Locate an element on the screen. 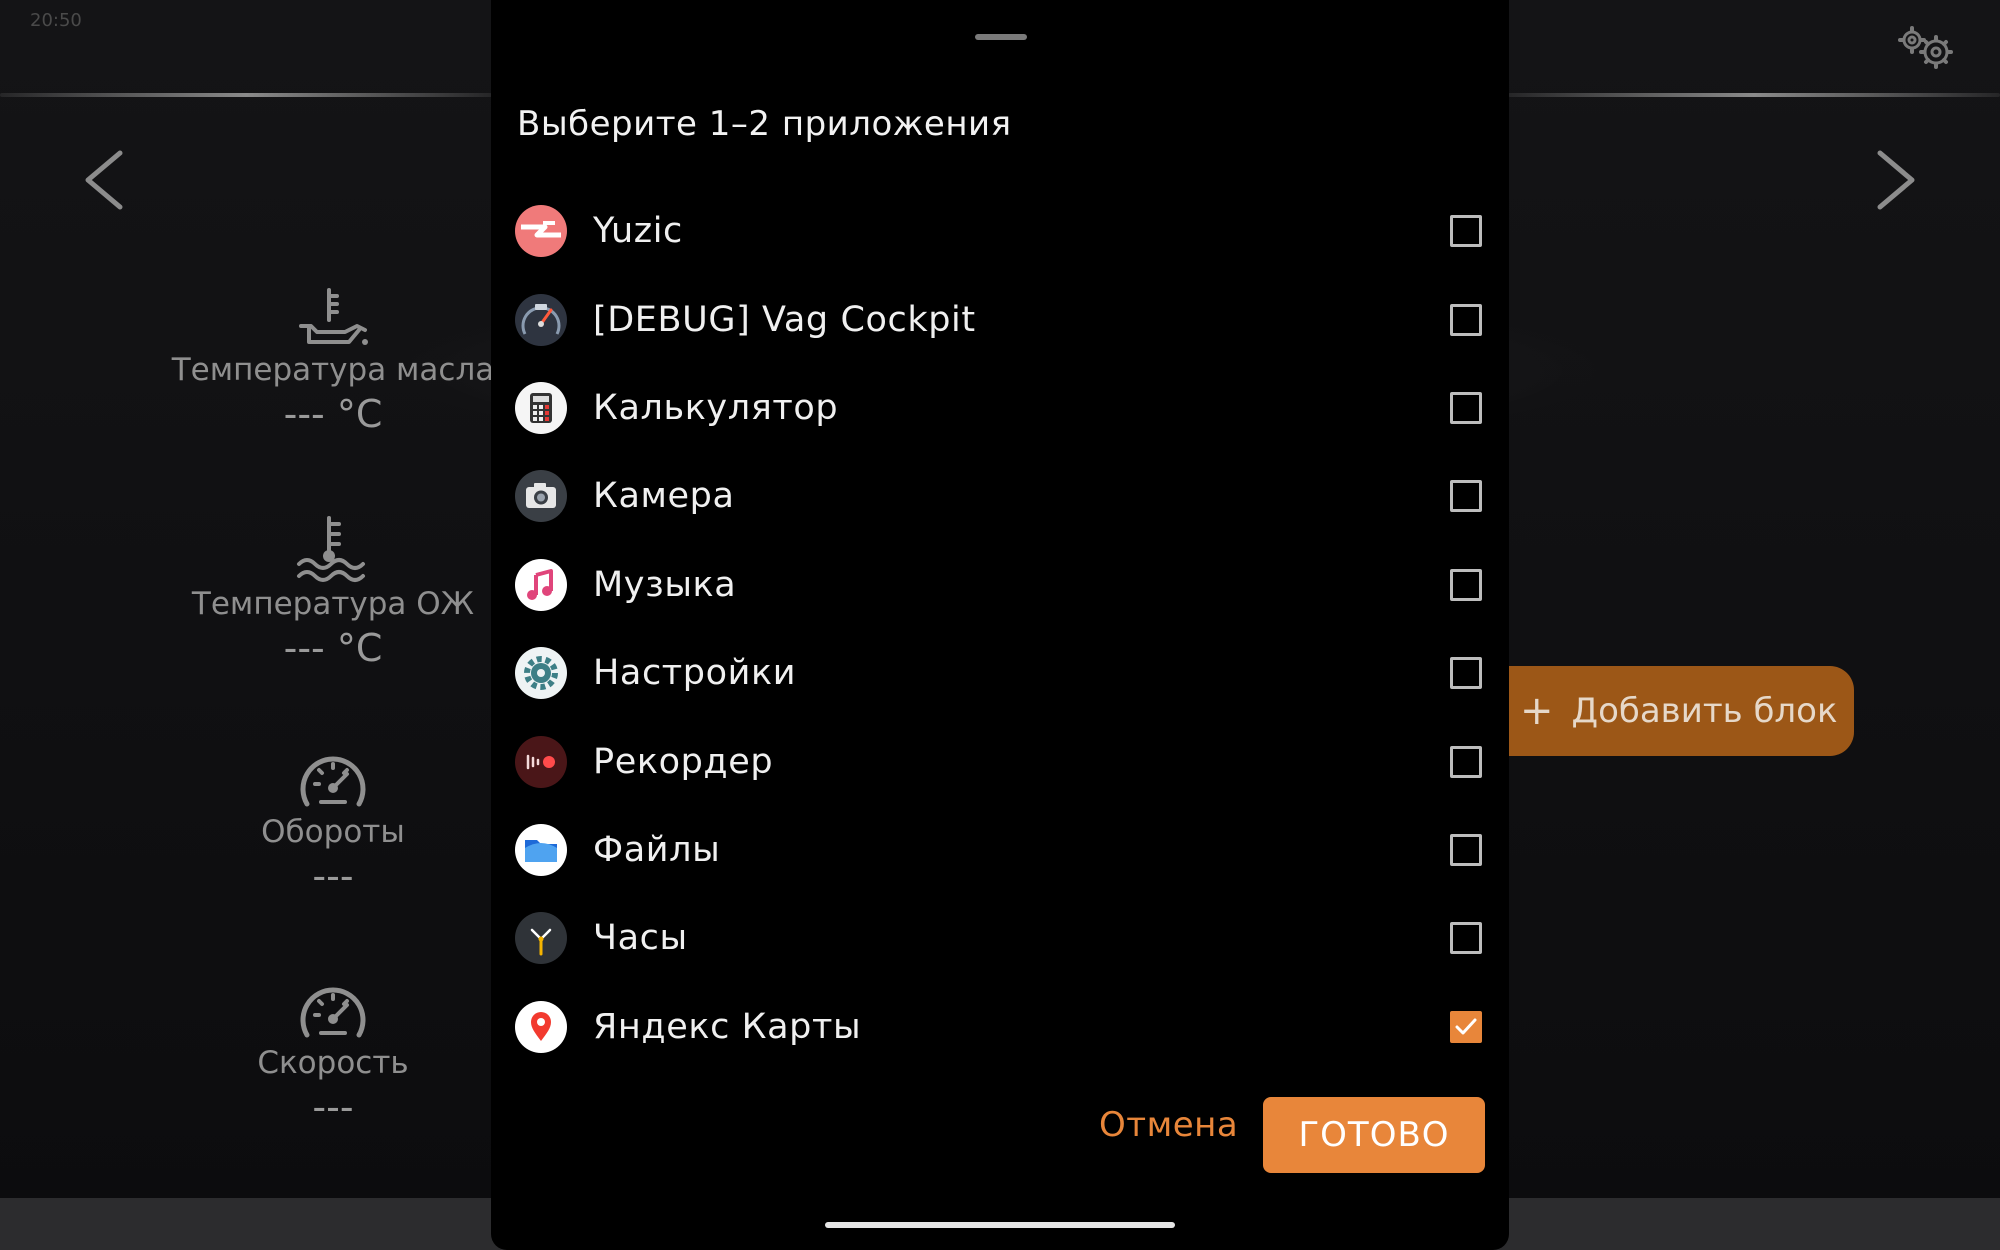  speedometer-icon is located at coordinates (333, 1012).